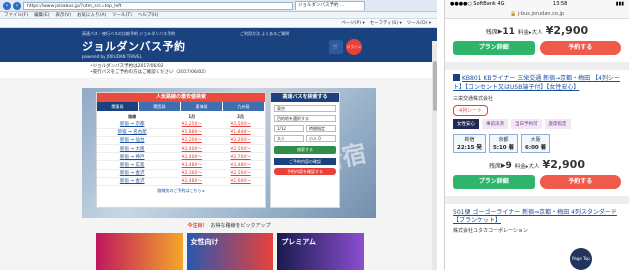 The image size is (629, 270). I want to click on tab-kansai: 関西発, so click(160, 106).